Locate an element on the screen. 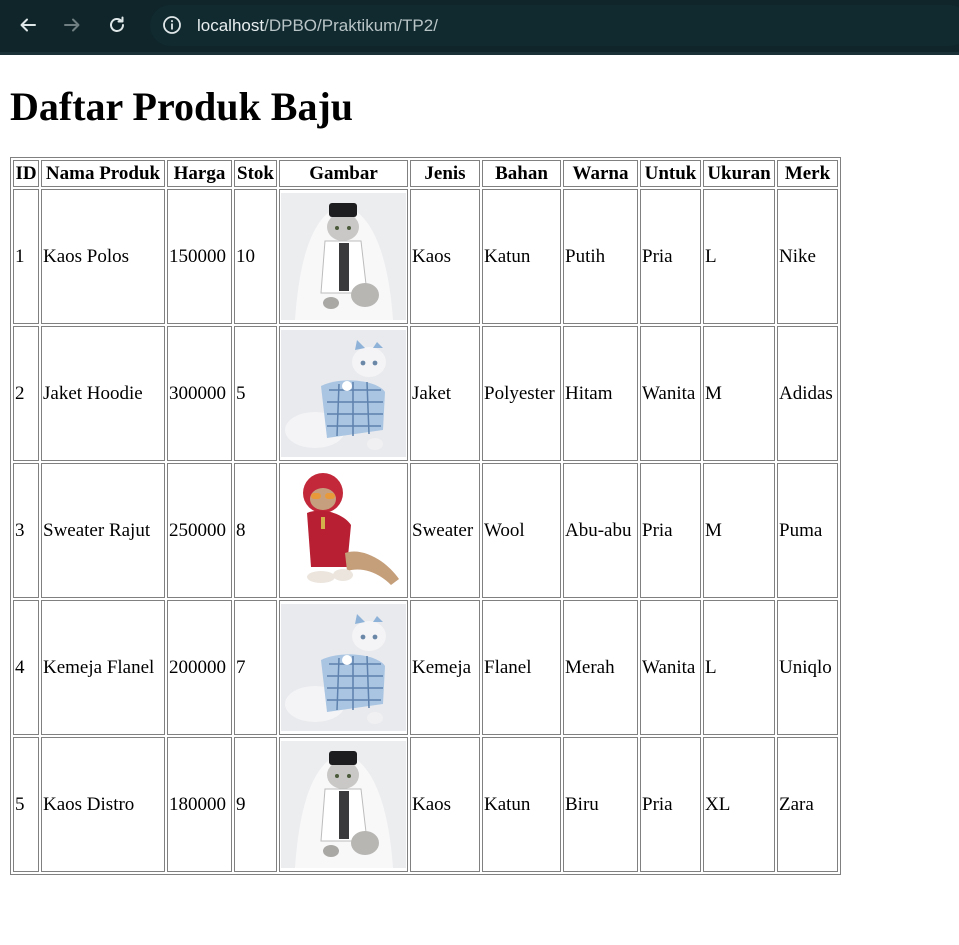 This screenshot has width=959, height=945. header-nama-produk: Nama Produk is located at coordinates (103, 173).